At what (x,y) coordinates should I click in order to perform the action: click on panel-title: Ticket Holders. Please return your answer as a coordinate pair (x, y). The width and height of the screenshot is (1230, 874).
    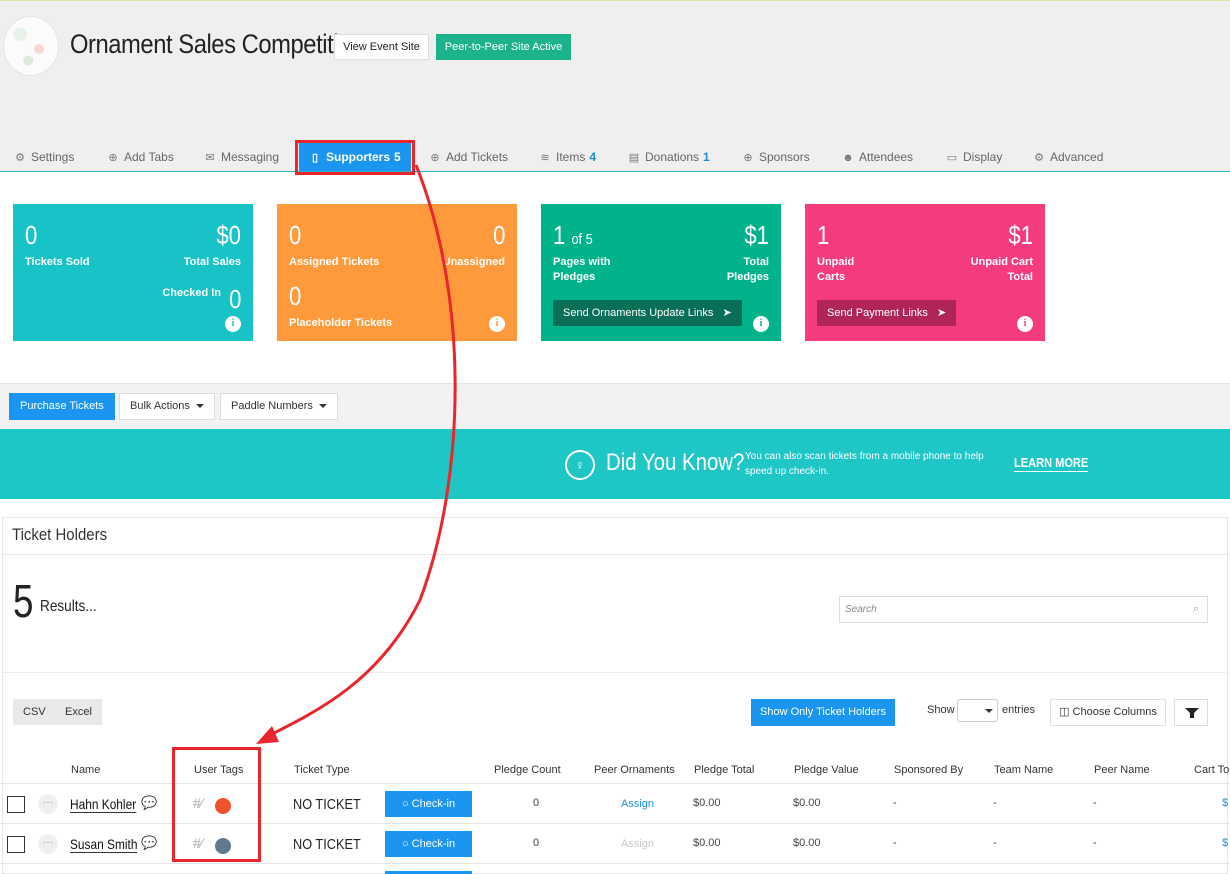
    Looking at the image, I should click on (60, 534).